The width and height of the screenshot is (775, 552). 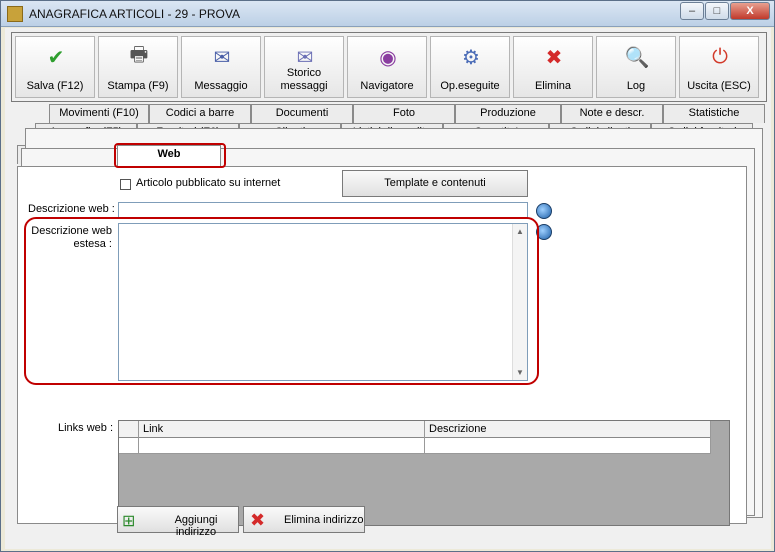 I want to click on envelope-pen-icon: ✉, so click(x=222, y=57).